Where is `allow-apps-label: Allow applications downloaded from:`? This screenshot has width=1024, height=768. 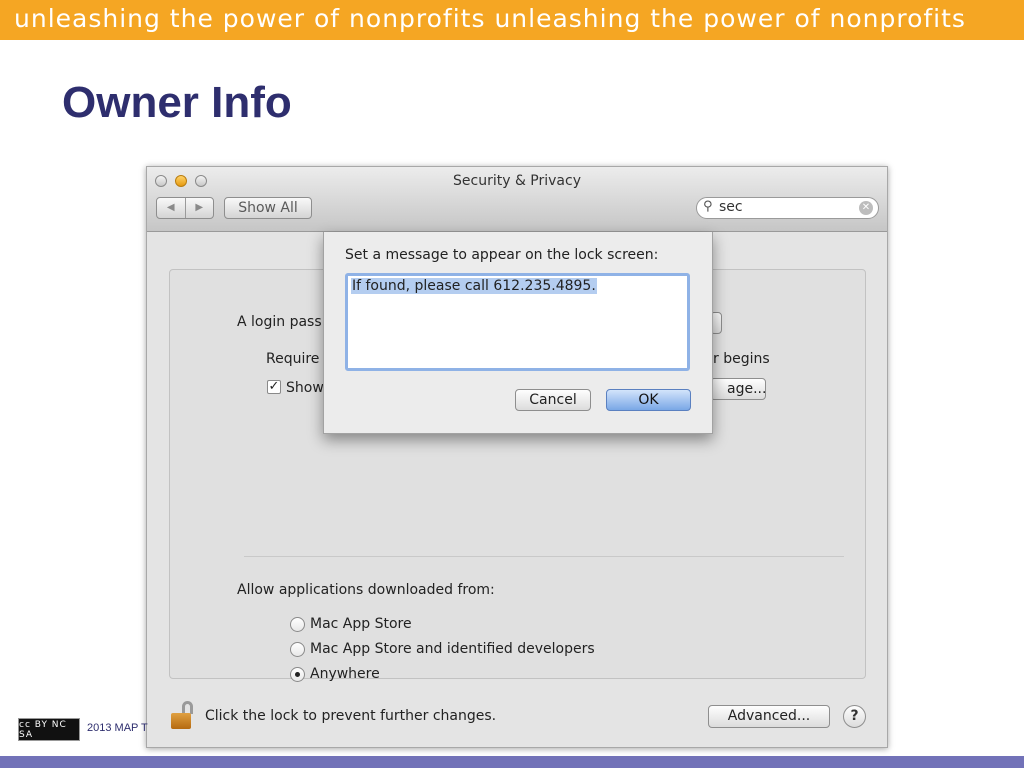 allow-apps-label: Allow applications downloaded from: is located at coordinates (366, 590).